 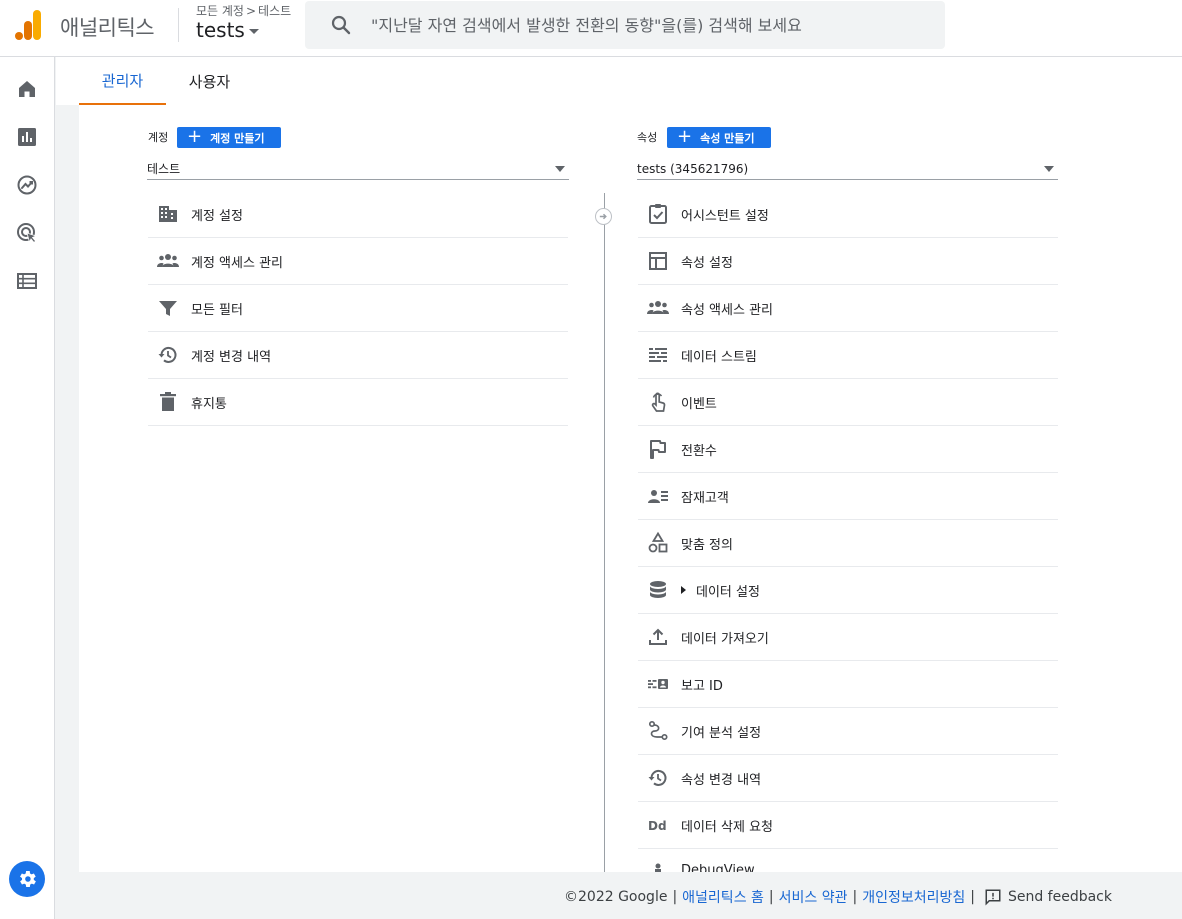 What do you see at coordinates (209, 81) in the screenshot?
I see `tab-user: 사용자` at bounding box center [209, 81].